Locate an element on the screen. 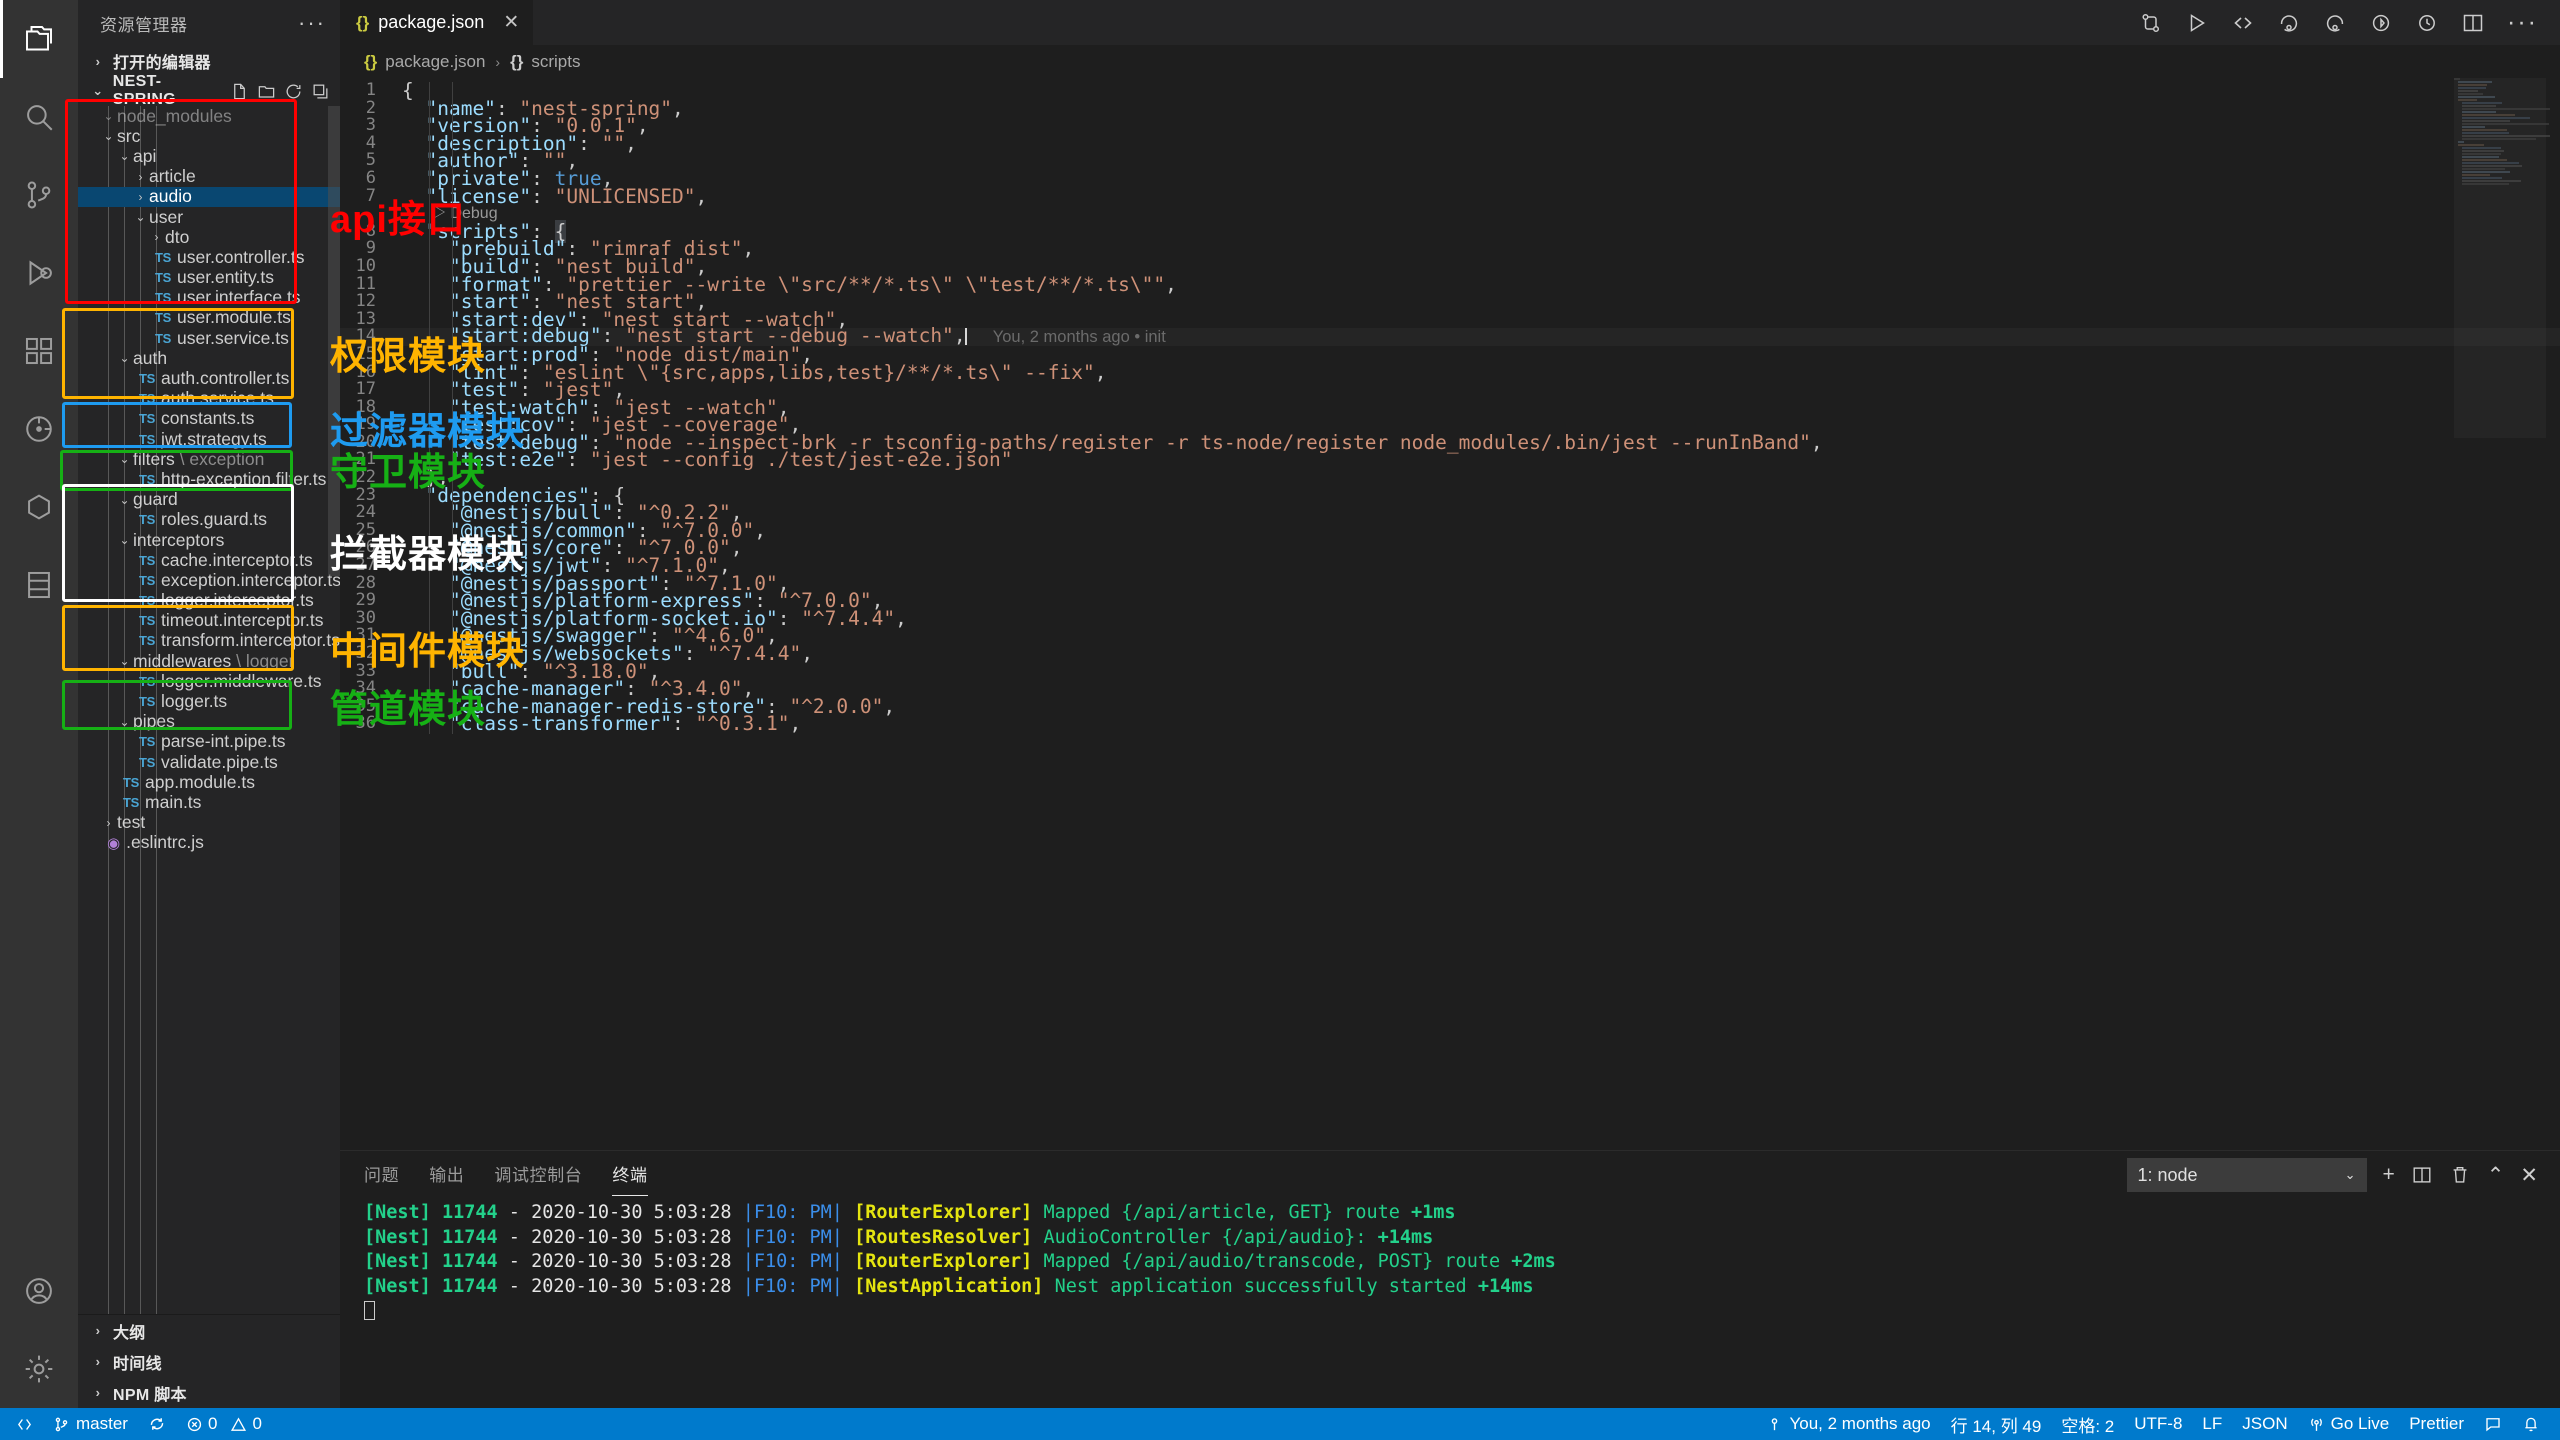 The width and height of the screenshot is (2560, 1440). tree-file: TS constants.ts is located at coordinates (209, 418).